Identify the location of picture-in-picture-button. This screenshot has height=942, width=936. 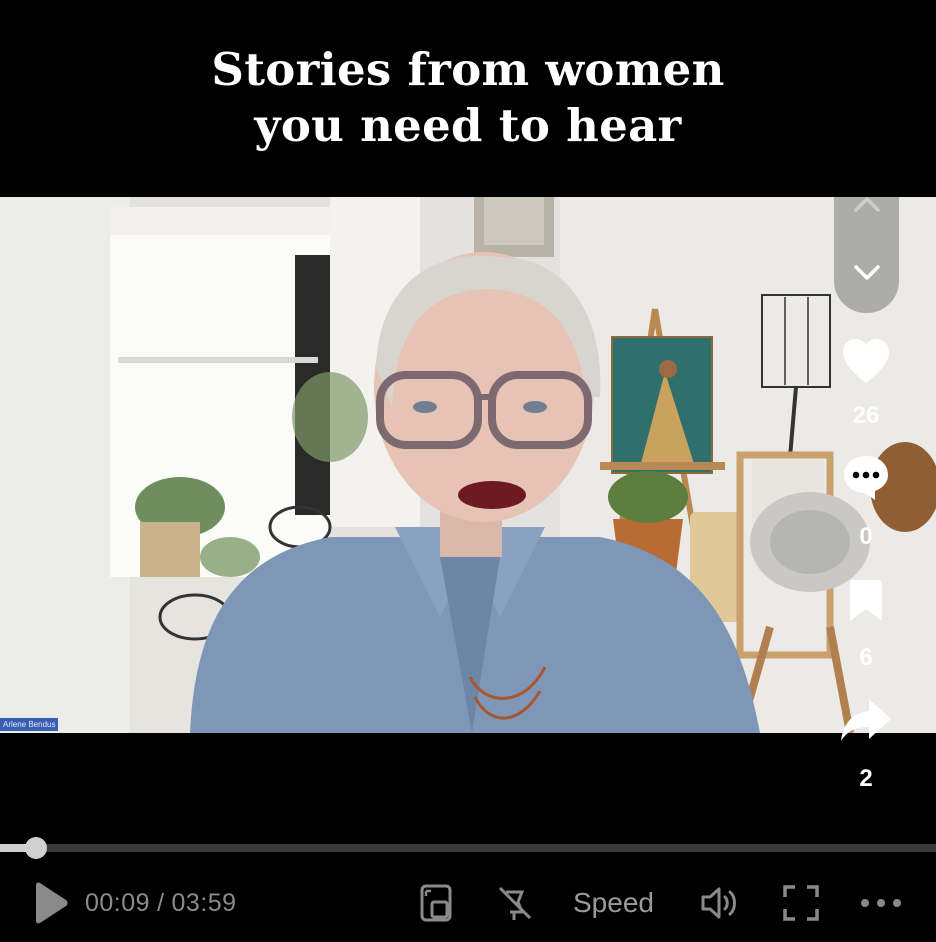
(436, 903).